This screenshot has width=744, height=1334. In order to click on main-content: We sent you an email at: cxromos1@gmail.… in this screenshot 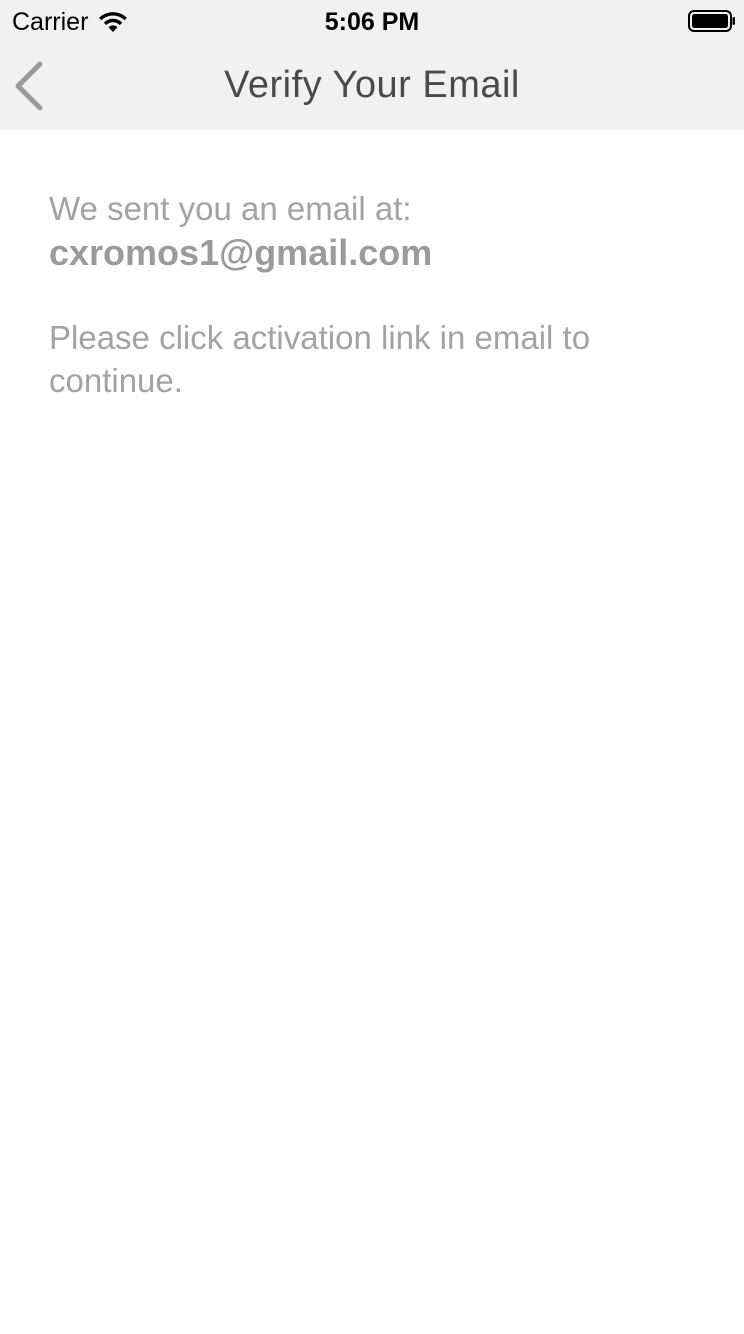, I will do `click(369, 295)`.